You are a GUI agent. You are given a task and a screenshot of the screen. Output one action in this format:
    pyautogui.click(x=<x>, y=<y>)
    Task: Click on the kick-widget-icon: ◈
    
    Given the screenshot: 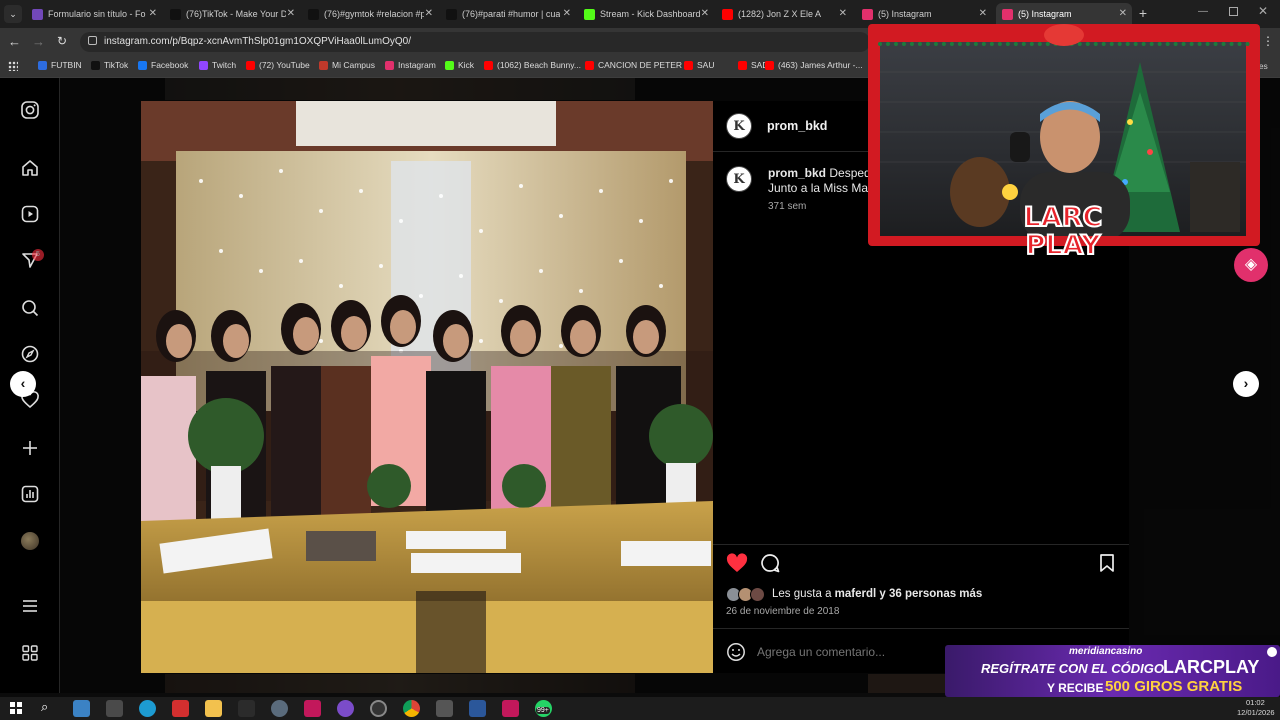 What is the action you would take?
    pyautogui.click(x=1251, y=265)
    